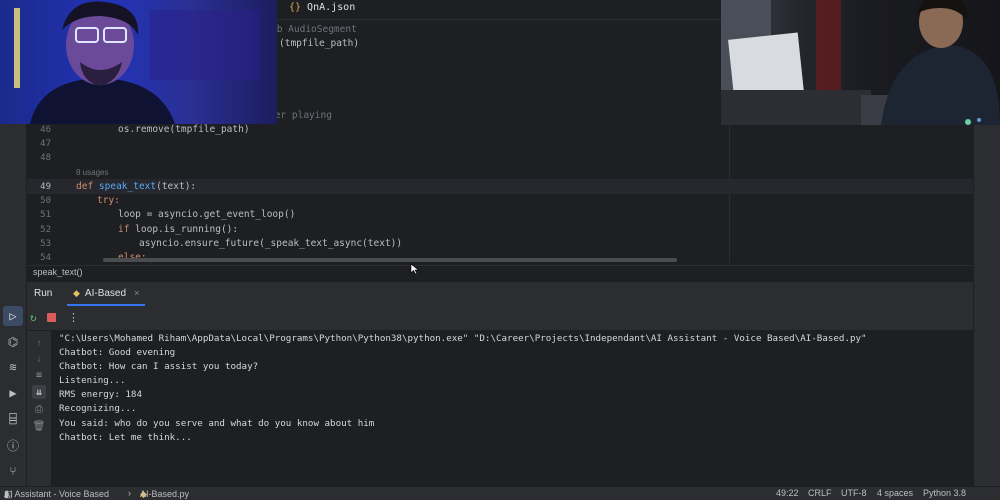 This screenshot has width=1000, height=500. Describe the element at coordinates (500, 273) in the screenshot. I see `breadcrumb: speak_text()` at that location.